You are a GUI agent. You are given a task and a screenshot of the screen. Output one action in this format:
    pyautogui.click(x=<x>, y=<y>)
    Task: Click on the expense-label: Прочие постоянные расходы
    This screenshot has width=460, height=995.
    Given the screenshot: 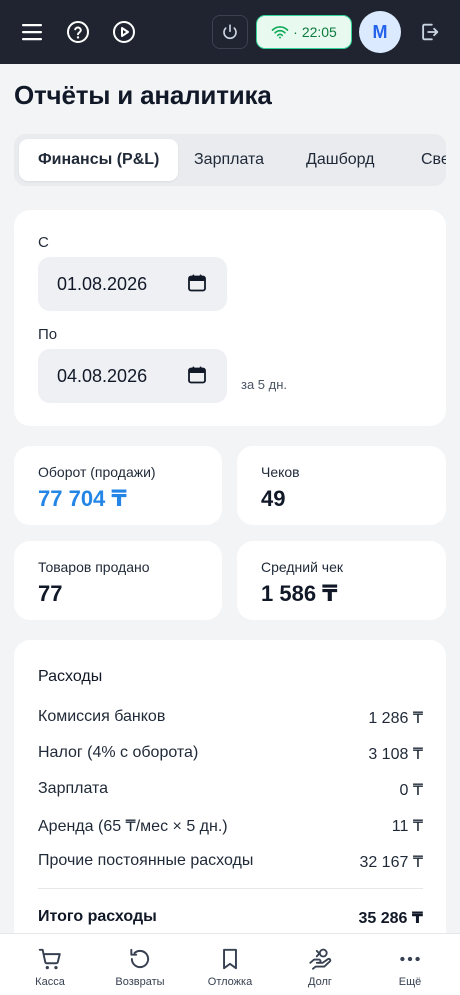 What is the action you would take?
    pyautogui.click(x=146, y=860)
    